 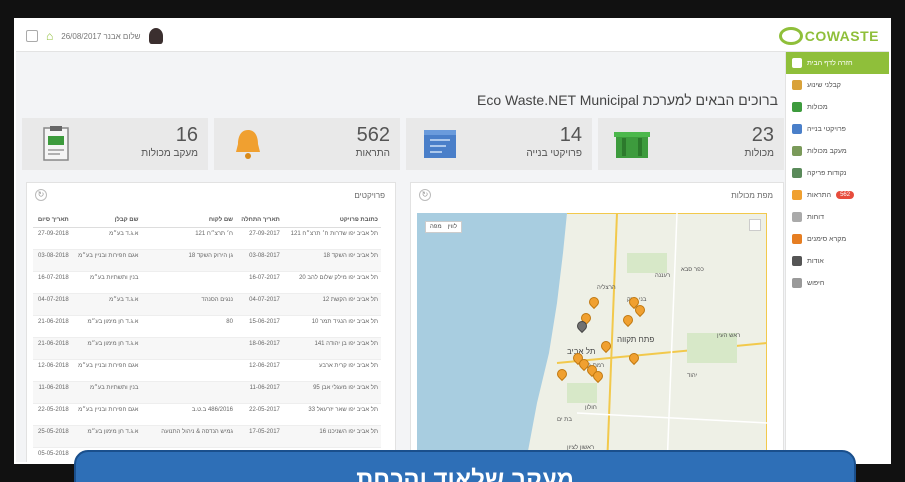 I want to click on date-text: 26/08/2017 שלום אבנר, so click(x=101, y=36).